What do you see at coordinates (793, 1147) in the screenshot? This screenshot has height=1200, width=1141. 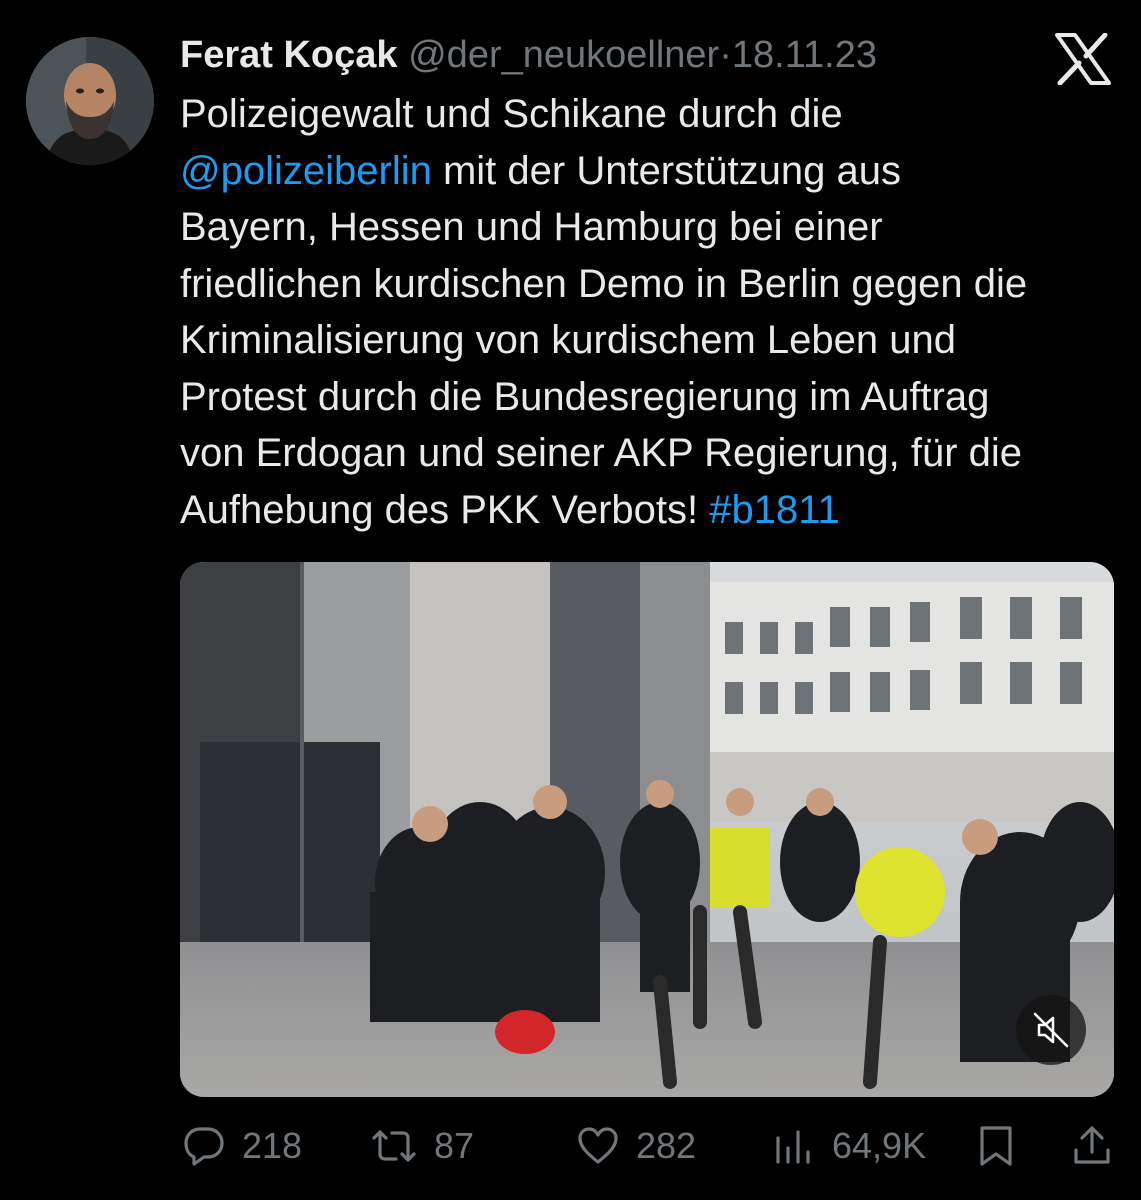 I see `views-chart-icon` at bounding box center [793, 1147].